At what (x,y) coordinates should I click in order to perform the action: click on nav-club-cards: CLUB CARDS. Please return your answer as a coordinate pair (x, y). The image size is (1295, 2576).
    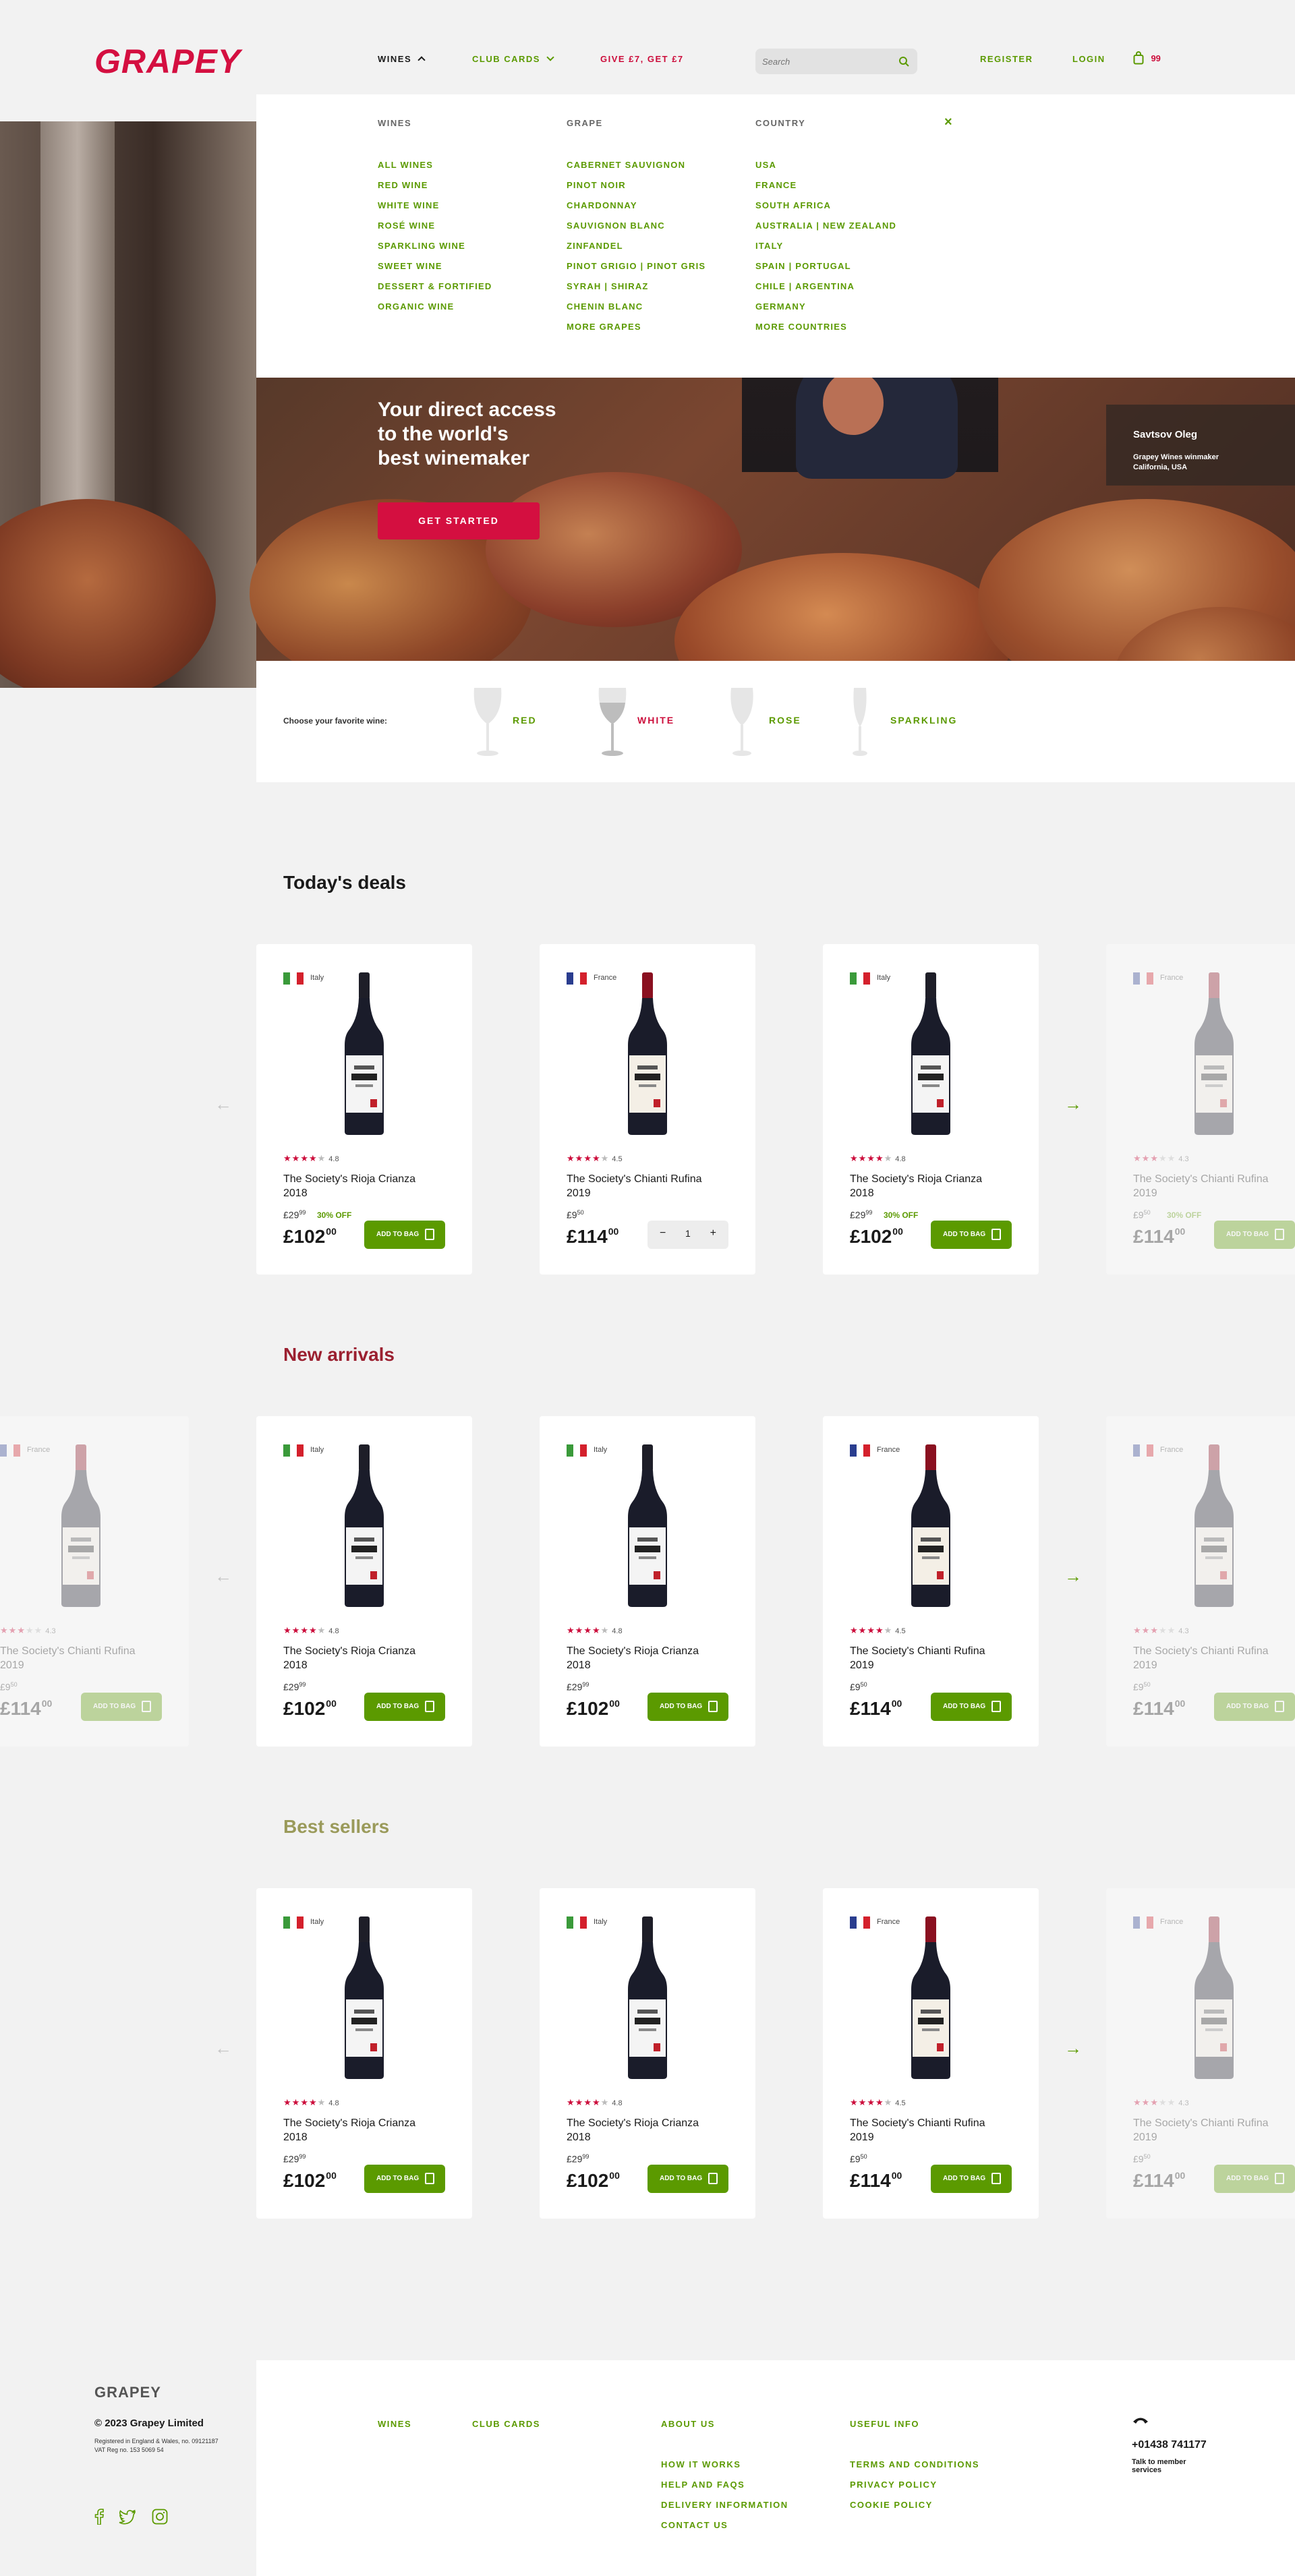
    Looking at the image, I should click on (513, 59).